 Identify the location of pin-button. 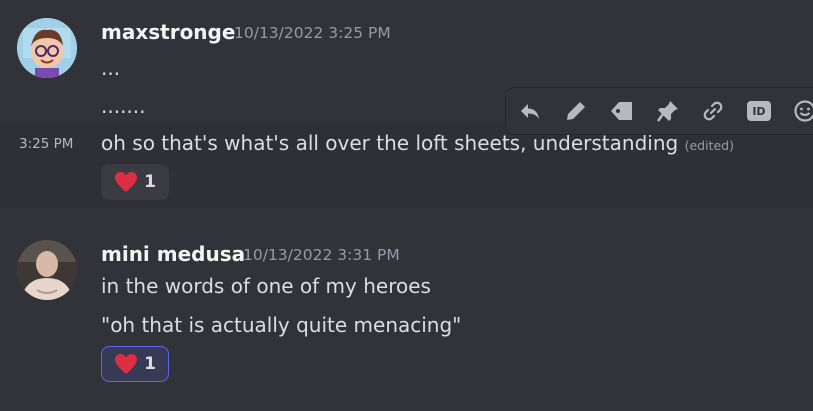
(667, 111).